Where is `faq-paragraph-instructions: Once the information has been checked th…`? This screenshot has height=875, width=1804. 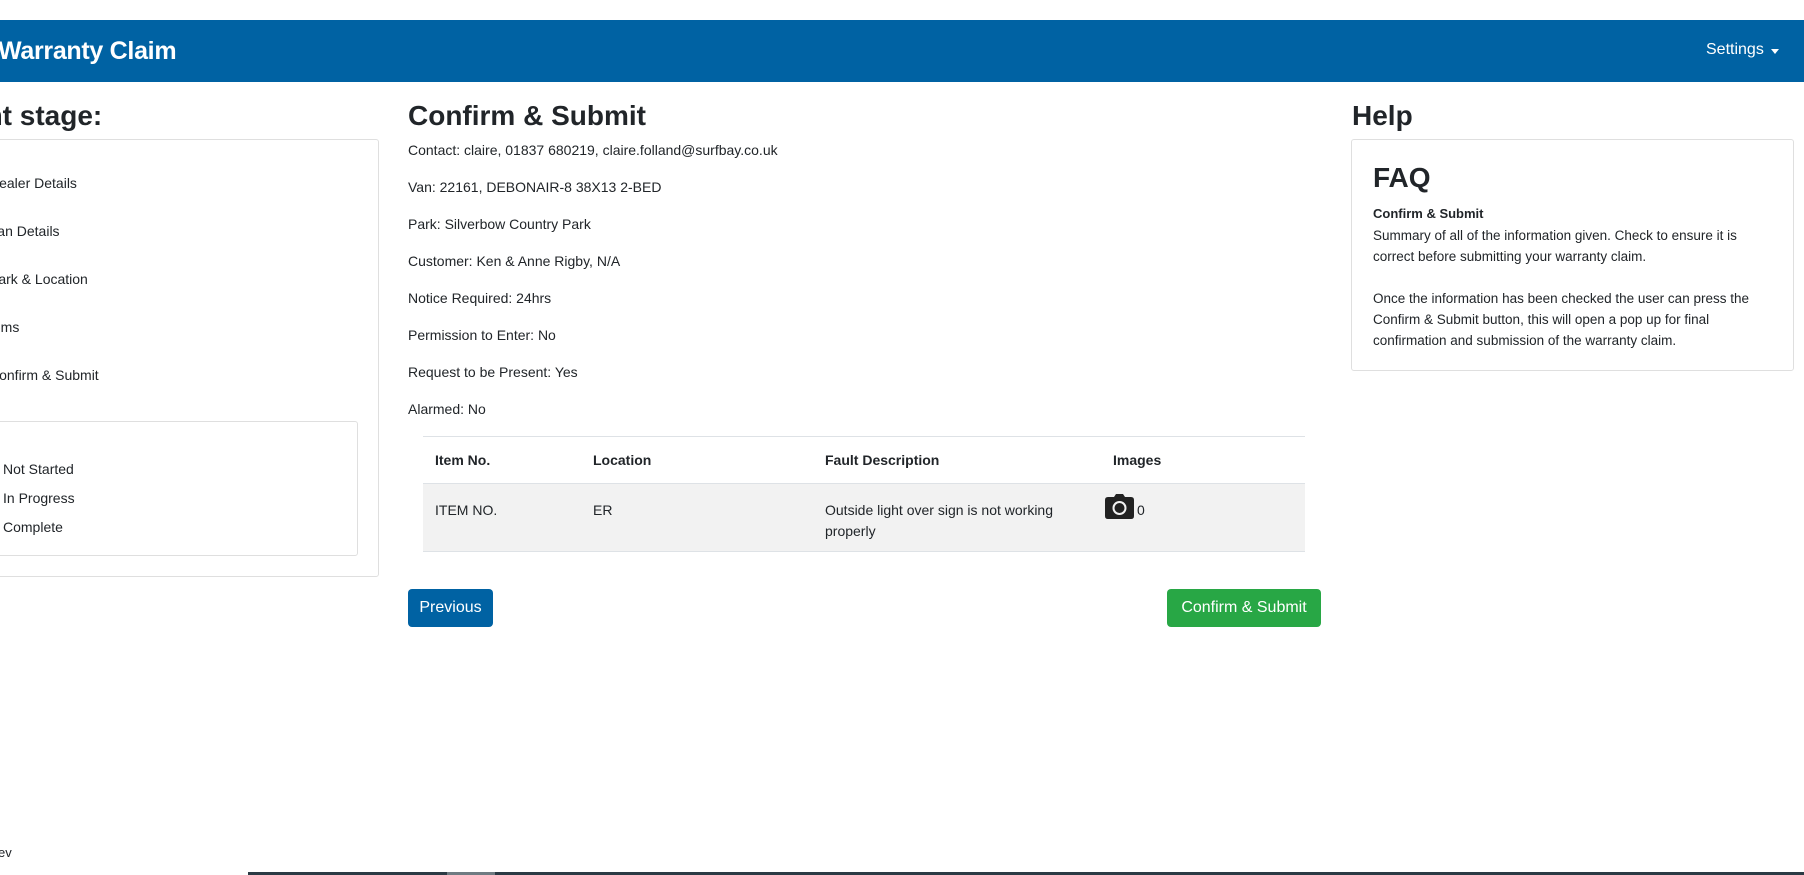
faq-paragraph-instructions: Once the information has been checked th… is located at coordinates (1561, 319).